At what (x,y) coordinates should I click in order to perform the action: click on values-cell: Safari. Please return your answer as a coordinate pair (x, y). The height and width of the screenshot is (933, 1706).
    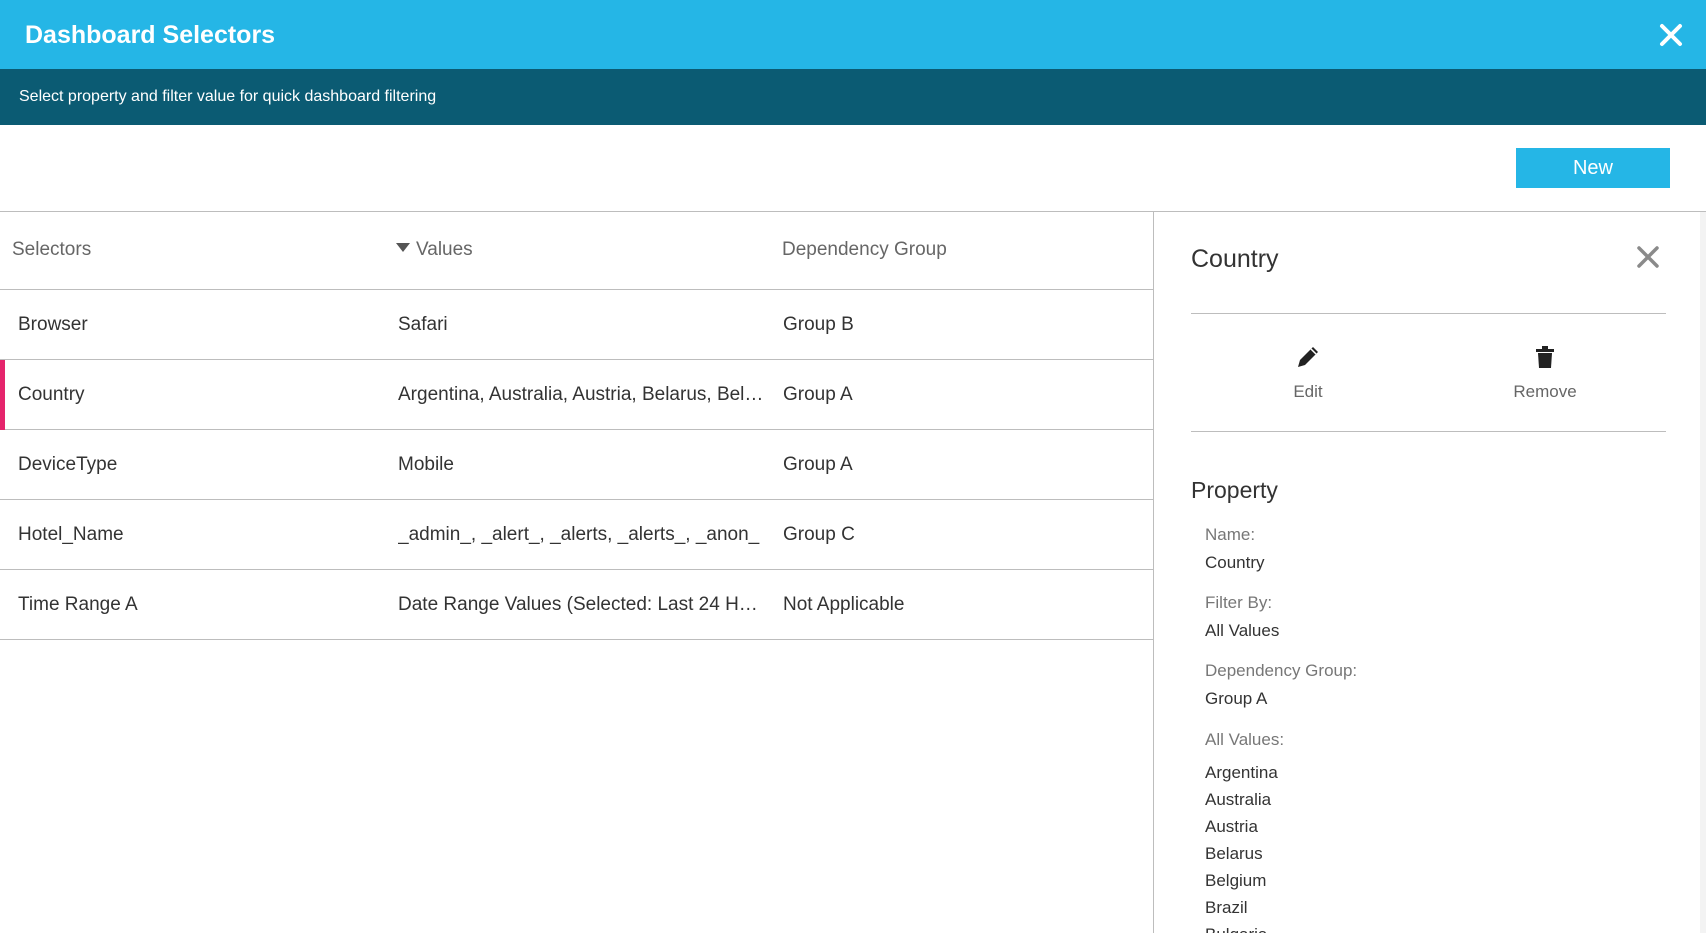
    Looking at the image, I should click on (423, 324).